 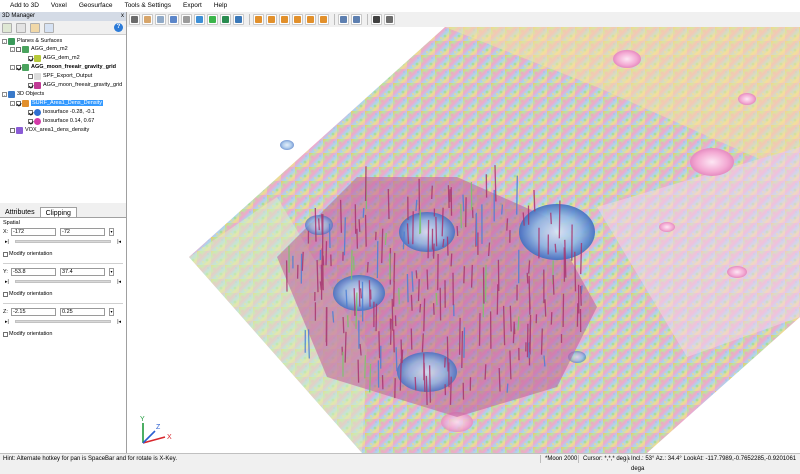 I want to click on x-max-field: -72, so click(x=82, y=232).